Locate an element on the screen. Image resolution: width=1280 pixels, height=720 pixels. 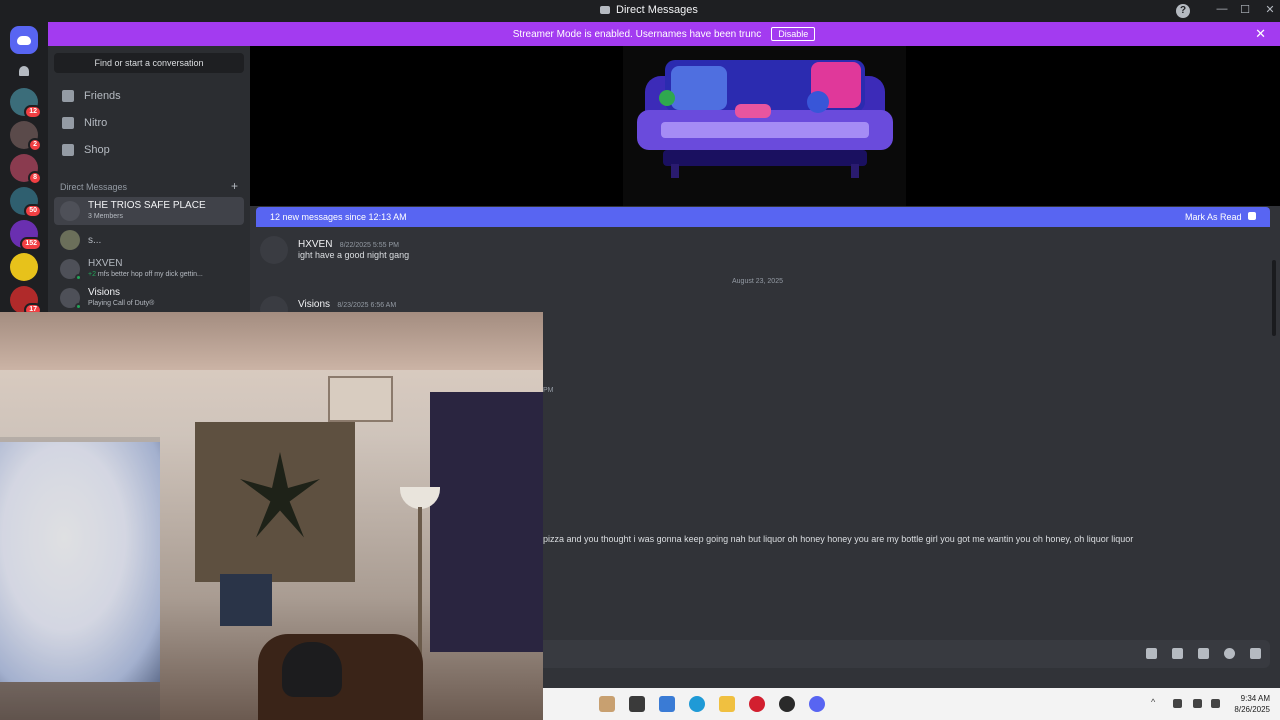
server-rail: 12 2 8 50 152 17 is located at coordinates (24, 171).